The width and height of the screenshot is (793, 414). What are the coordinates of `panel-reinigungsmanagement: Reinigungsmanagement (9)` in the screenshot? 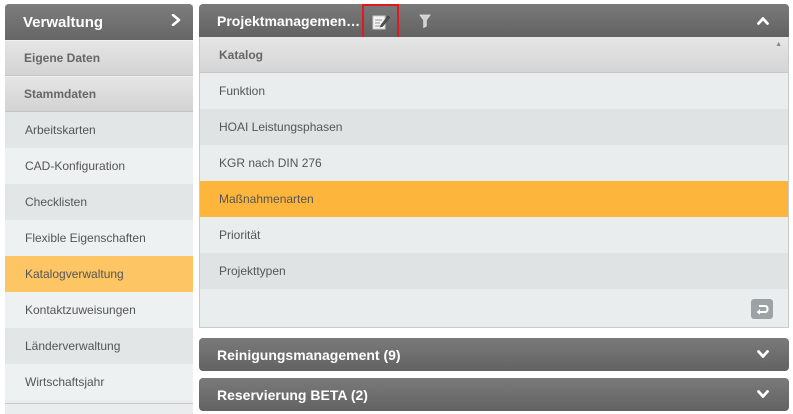 It's located at (494, 354).